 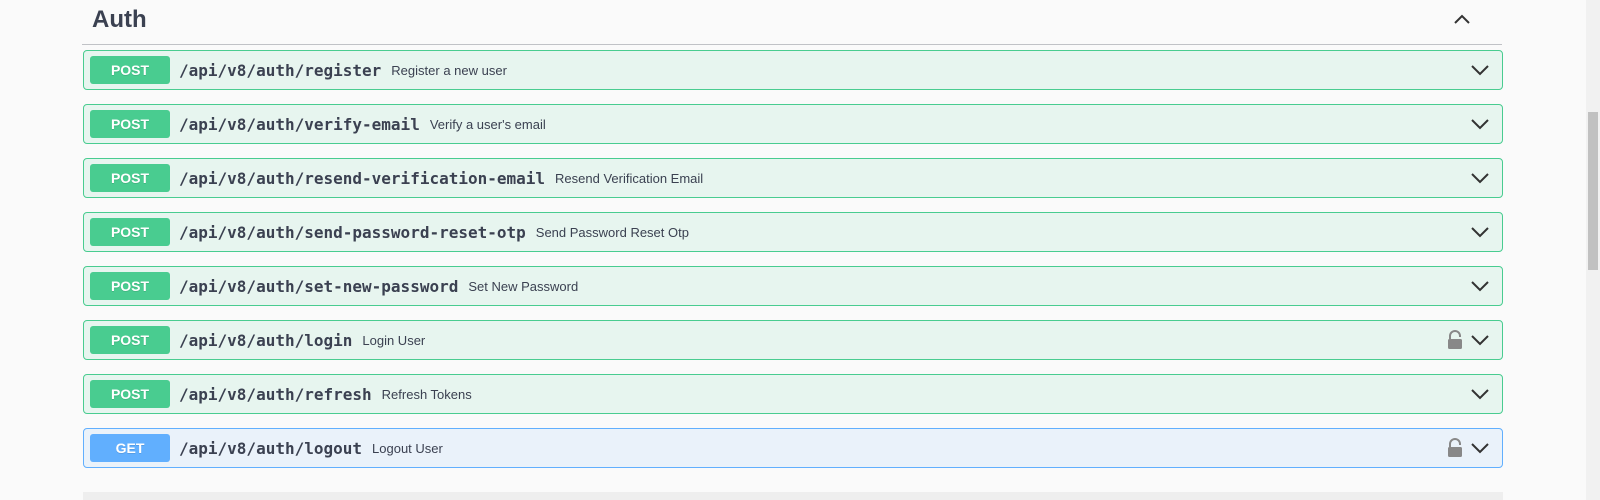 I want to click on scrollbar, so click(x=1593, y=250).